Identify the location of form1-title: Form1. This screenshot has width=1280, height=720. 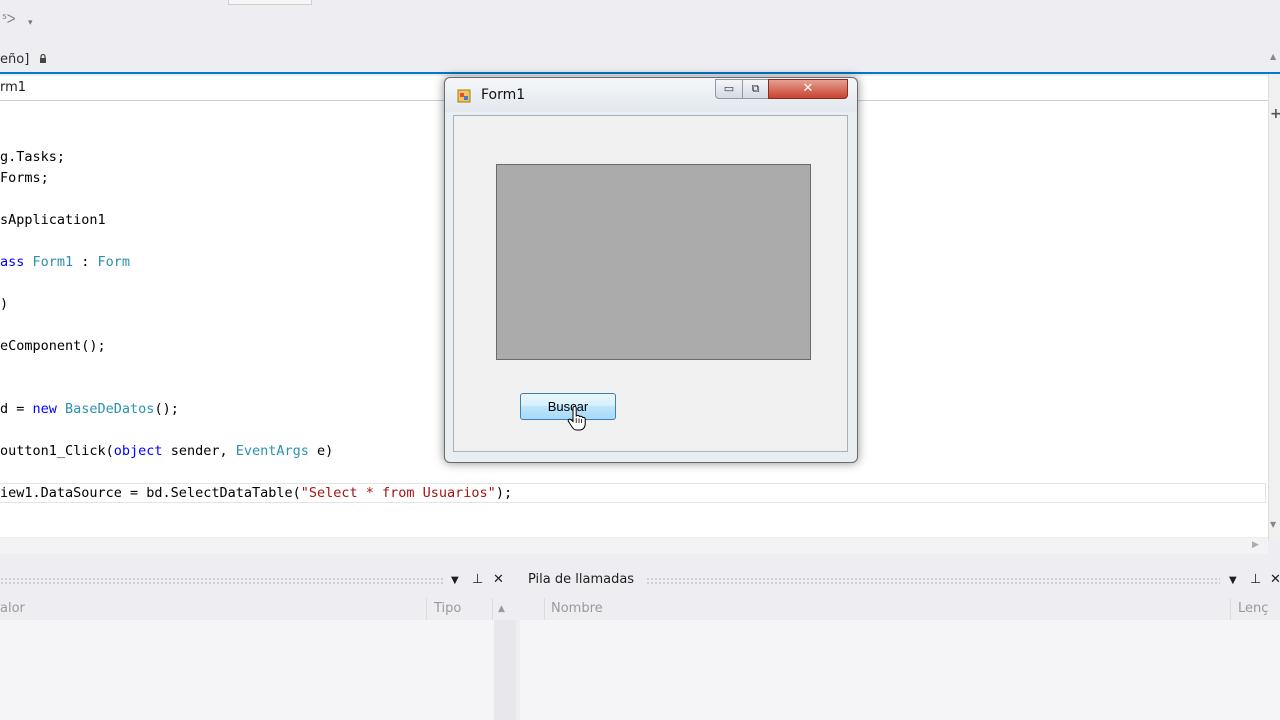
(503, 95).